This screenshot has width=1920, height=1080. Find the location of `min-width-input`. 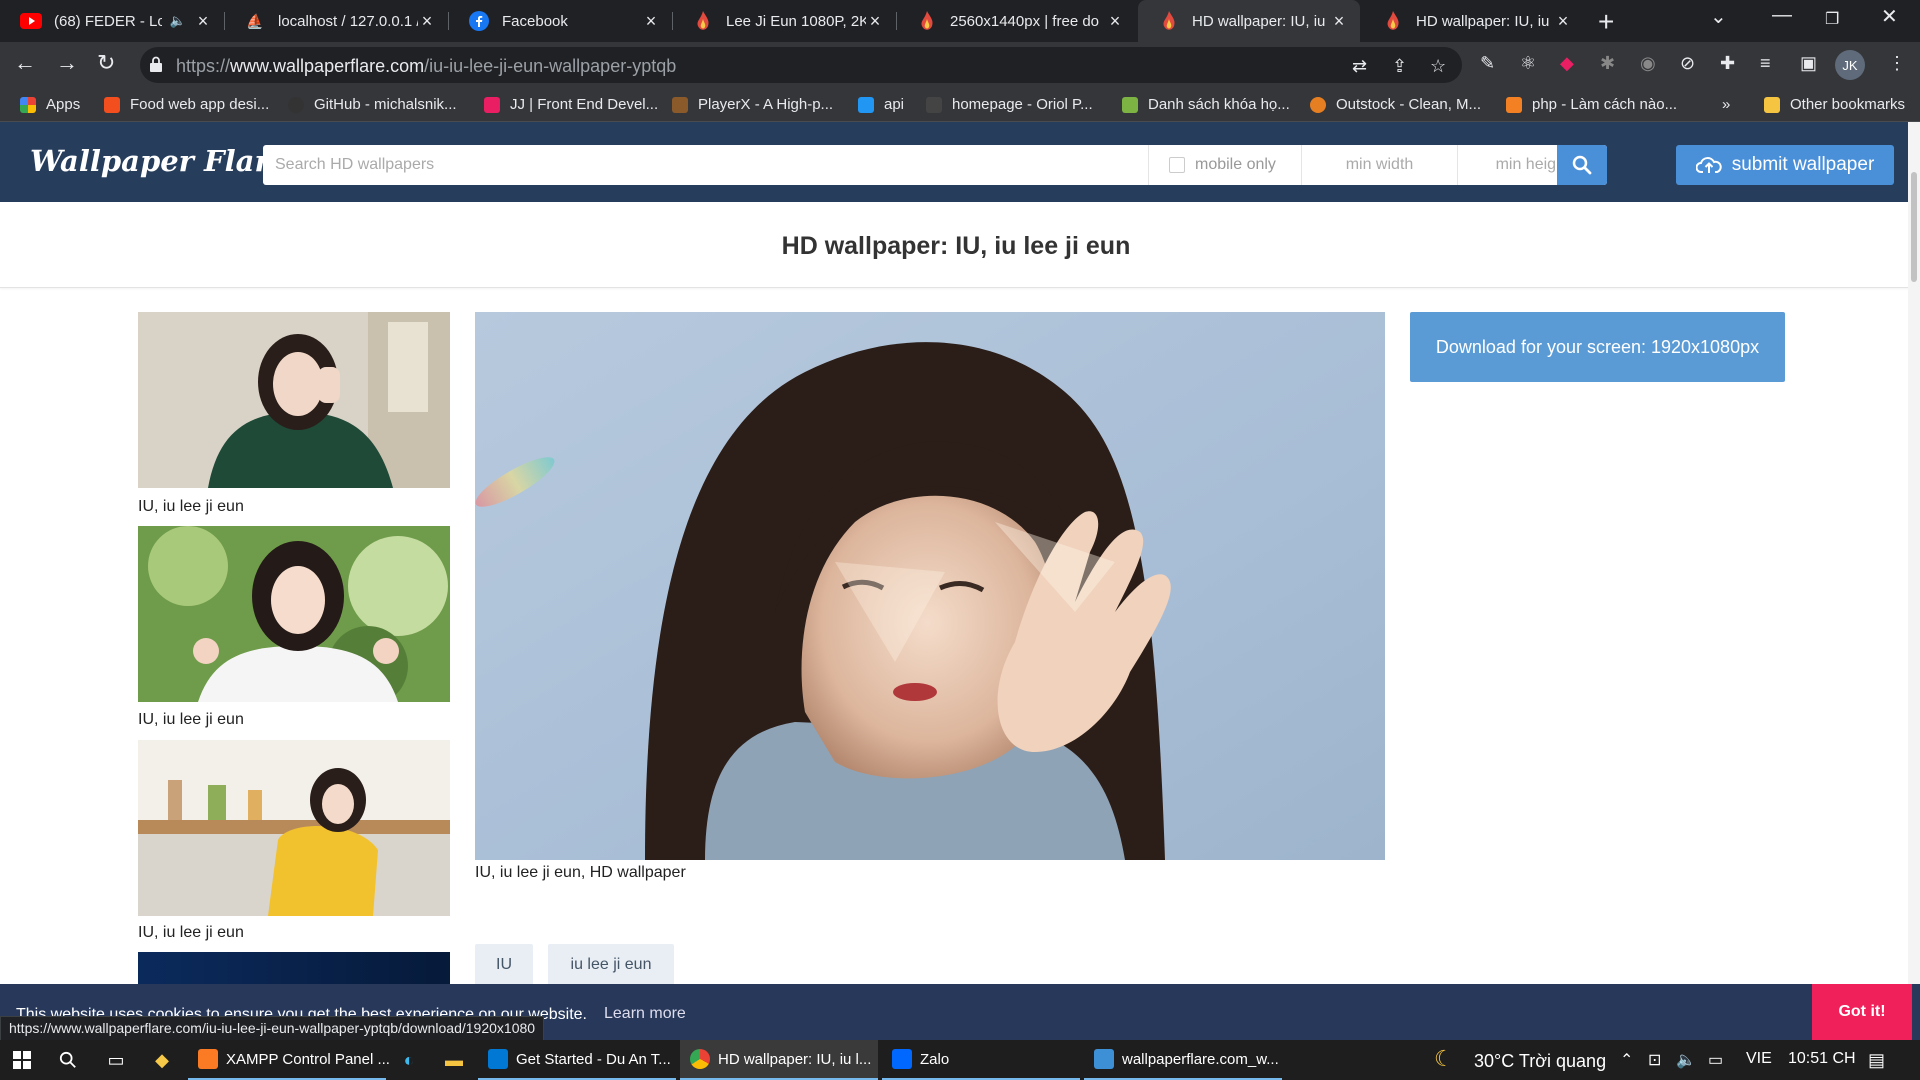

min-width-input is located at coordinates (1379, 165).